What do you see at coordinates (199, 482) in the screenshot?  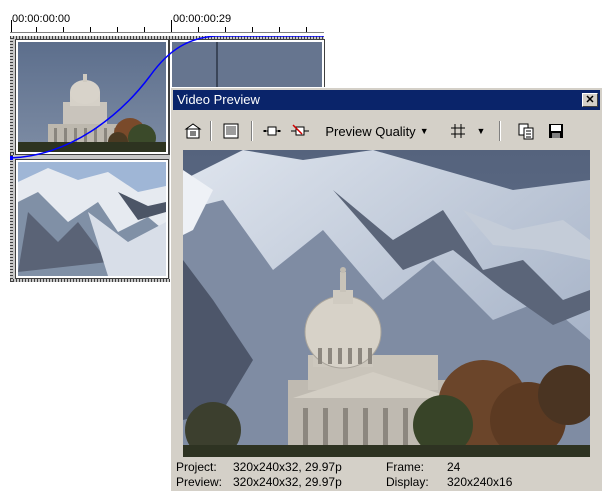 I see `preview-label: Preview:` at bounding box center [199, 482].